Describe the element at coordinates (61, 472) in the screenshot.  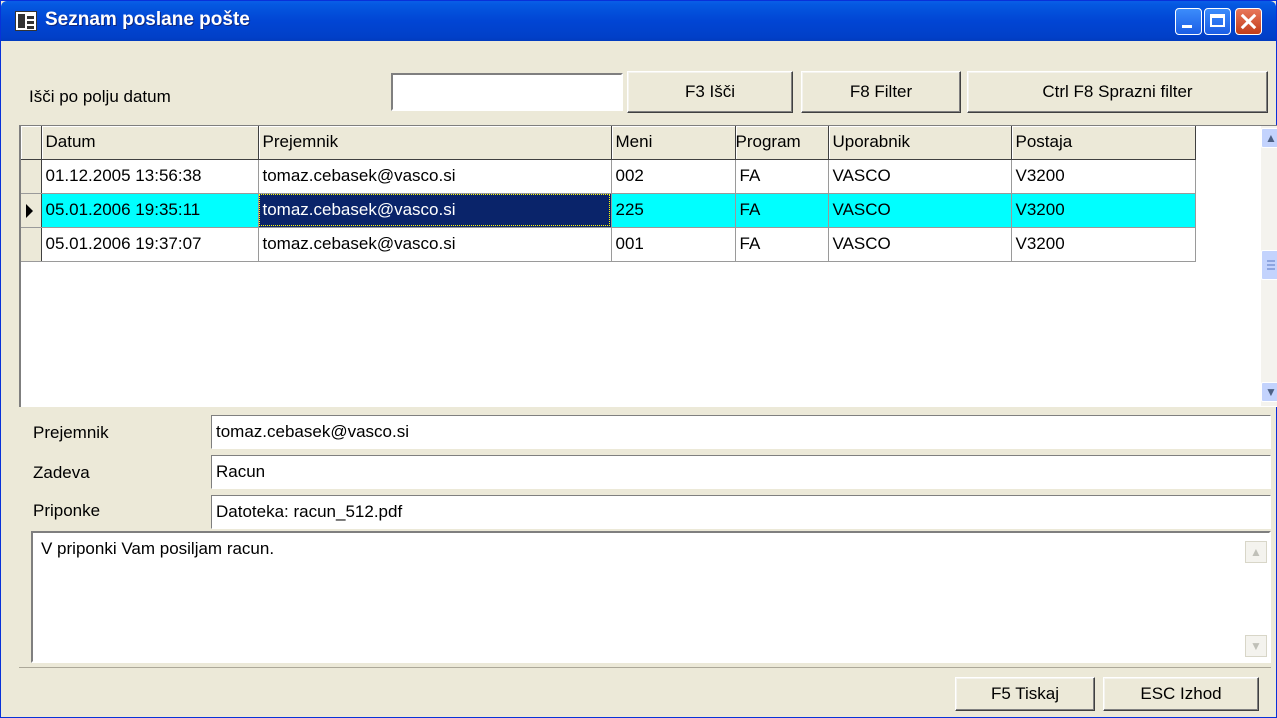
I see `subject-label: Zadeva` at that location.